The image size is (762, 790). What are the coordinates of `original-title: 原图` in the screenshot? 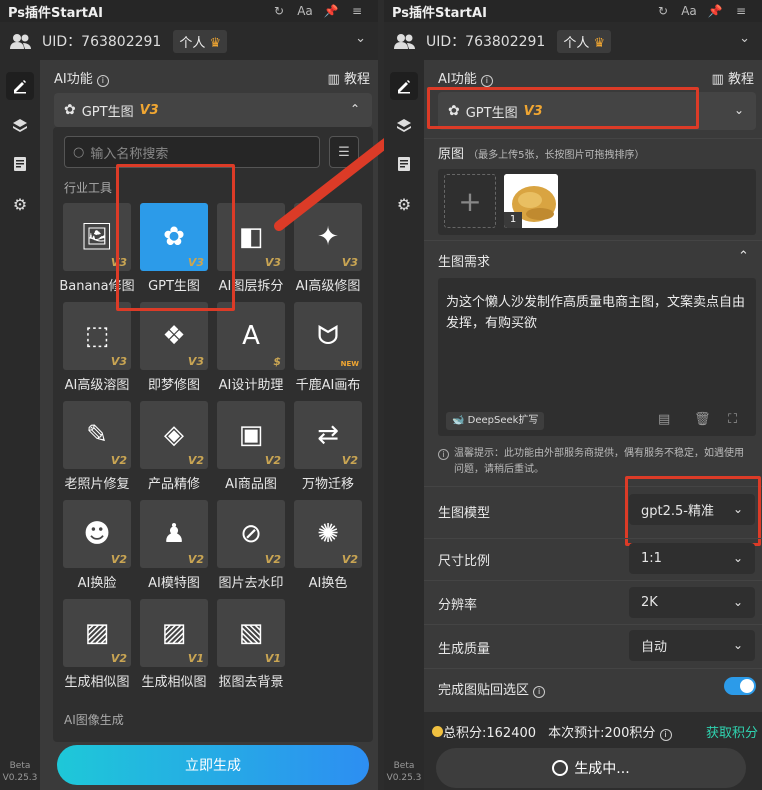 It's located at (451, 154).